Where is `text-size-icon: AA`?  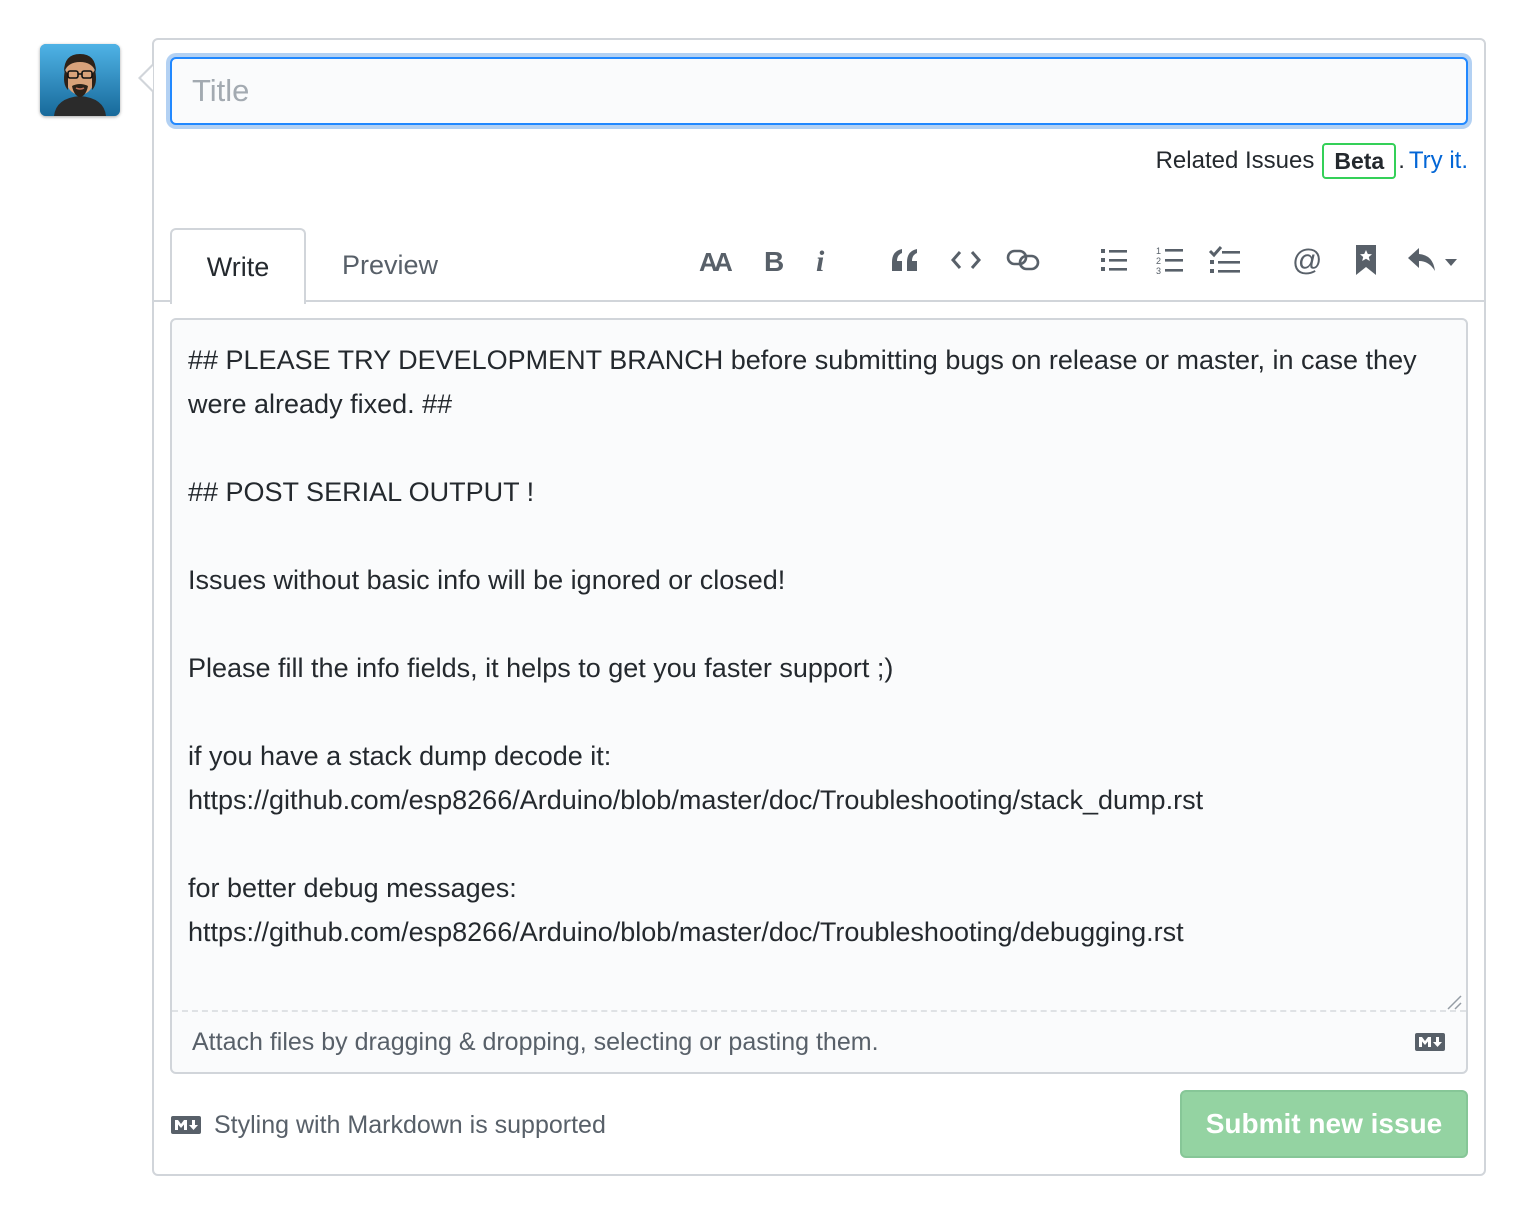
text-size-icon: AA is located at coordinates (717, 260).